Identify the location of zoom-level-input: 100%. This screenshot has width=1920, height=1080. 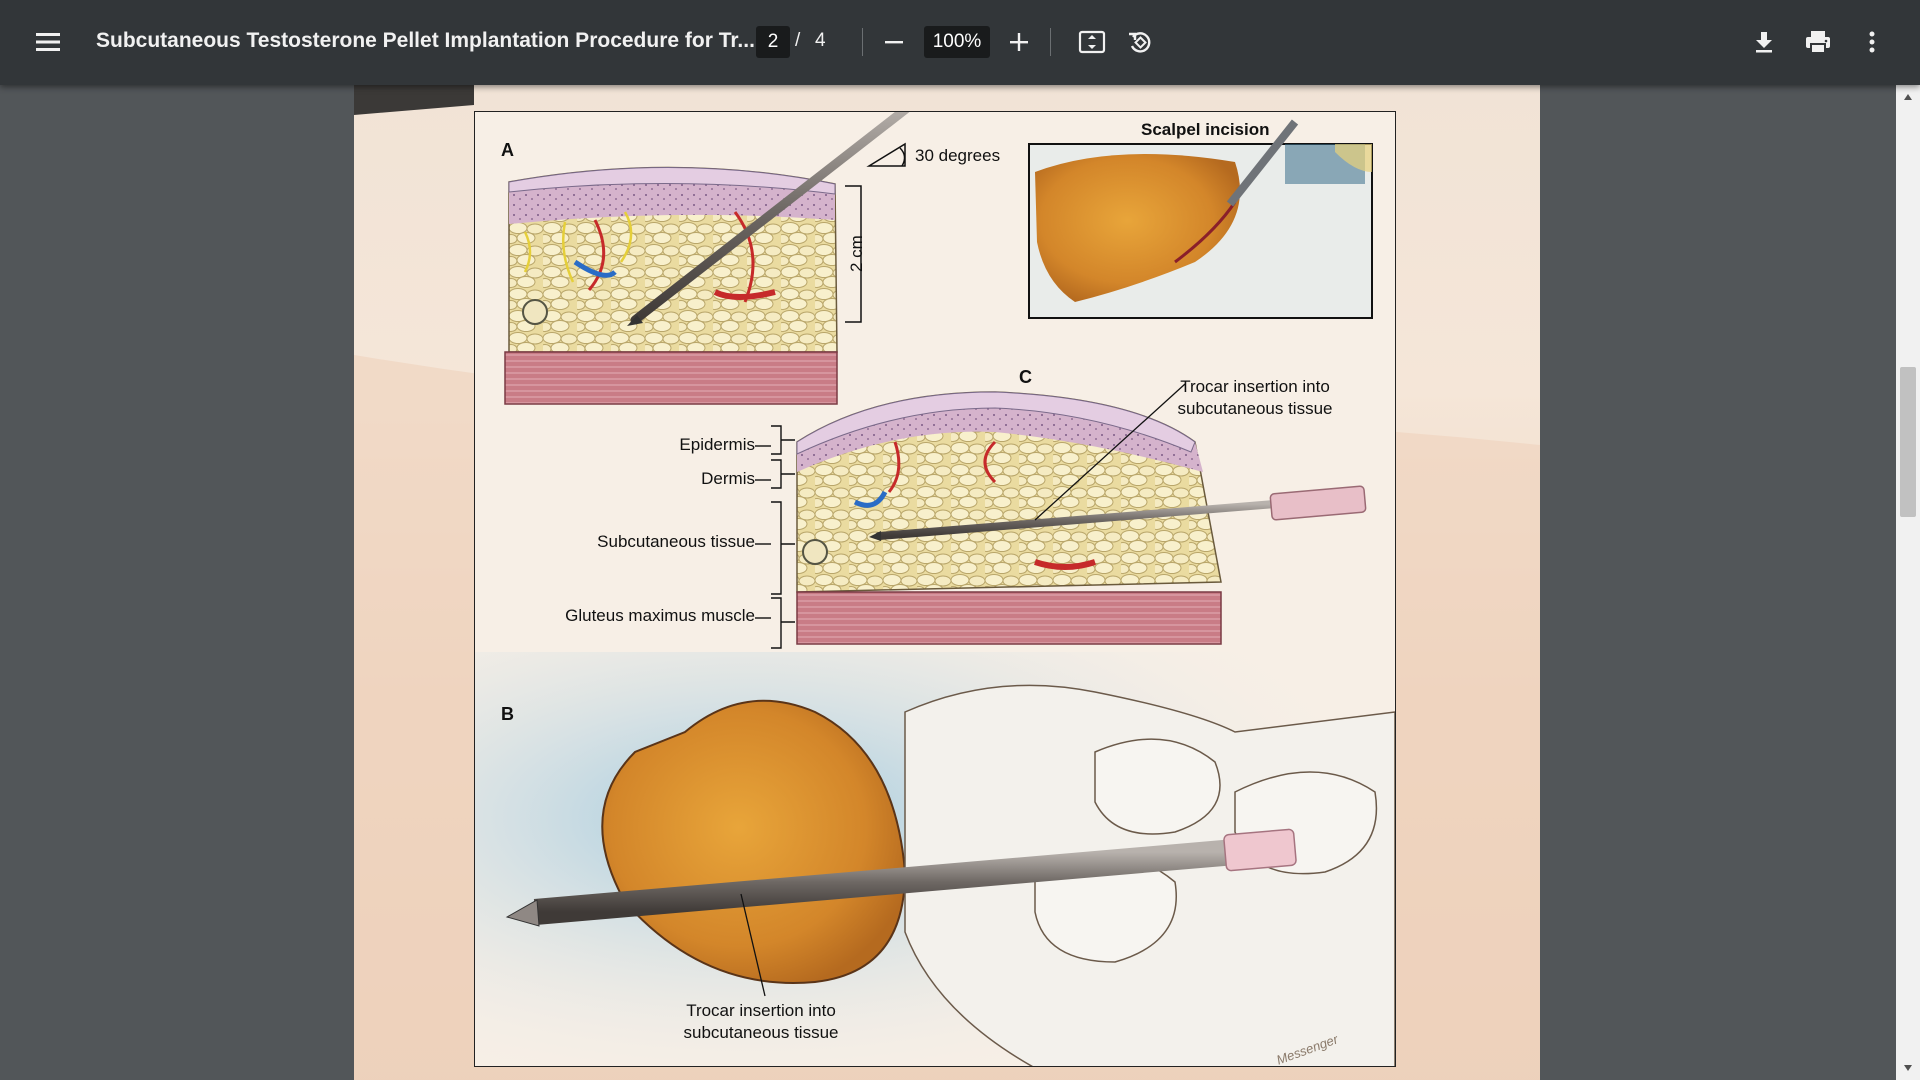
(957, 42).